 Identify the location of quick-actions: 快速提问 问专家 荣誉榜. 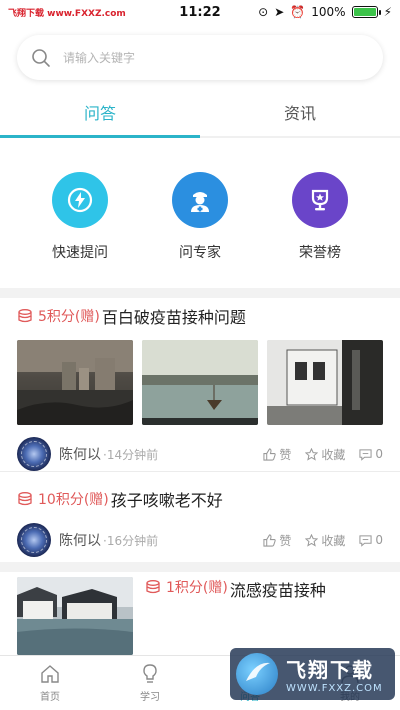
(200, 217).